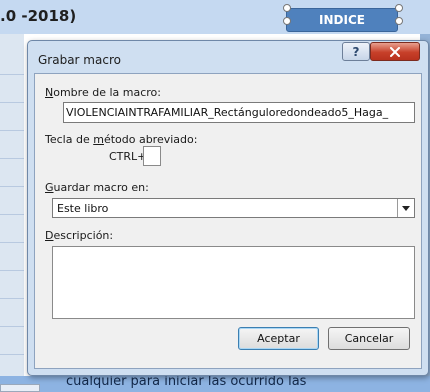 The width and height of the screenshot is (430, 392). Describe the element at coordinates (20, 388) in the screenshot. I see `sheet-bottom-cell` at that location.